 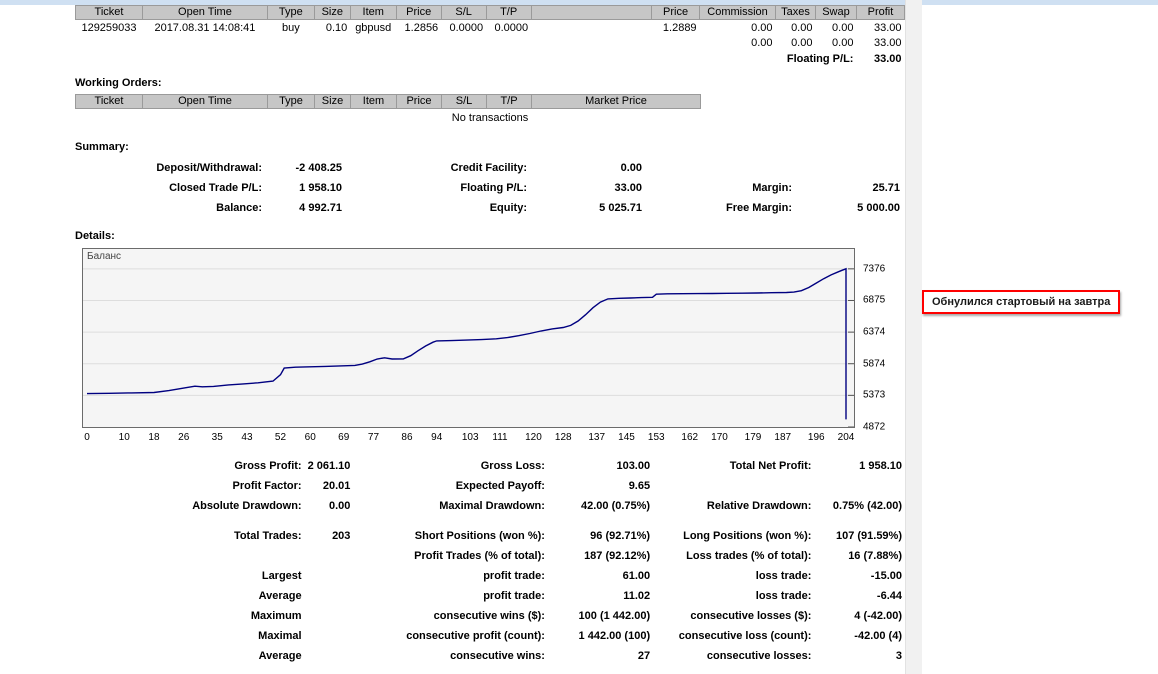 I want to click on annotation-box: Обнулился стартовый на завтра, so click(x=1021, y=302).